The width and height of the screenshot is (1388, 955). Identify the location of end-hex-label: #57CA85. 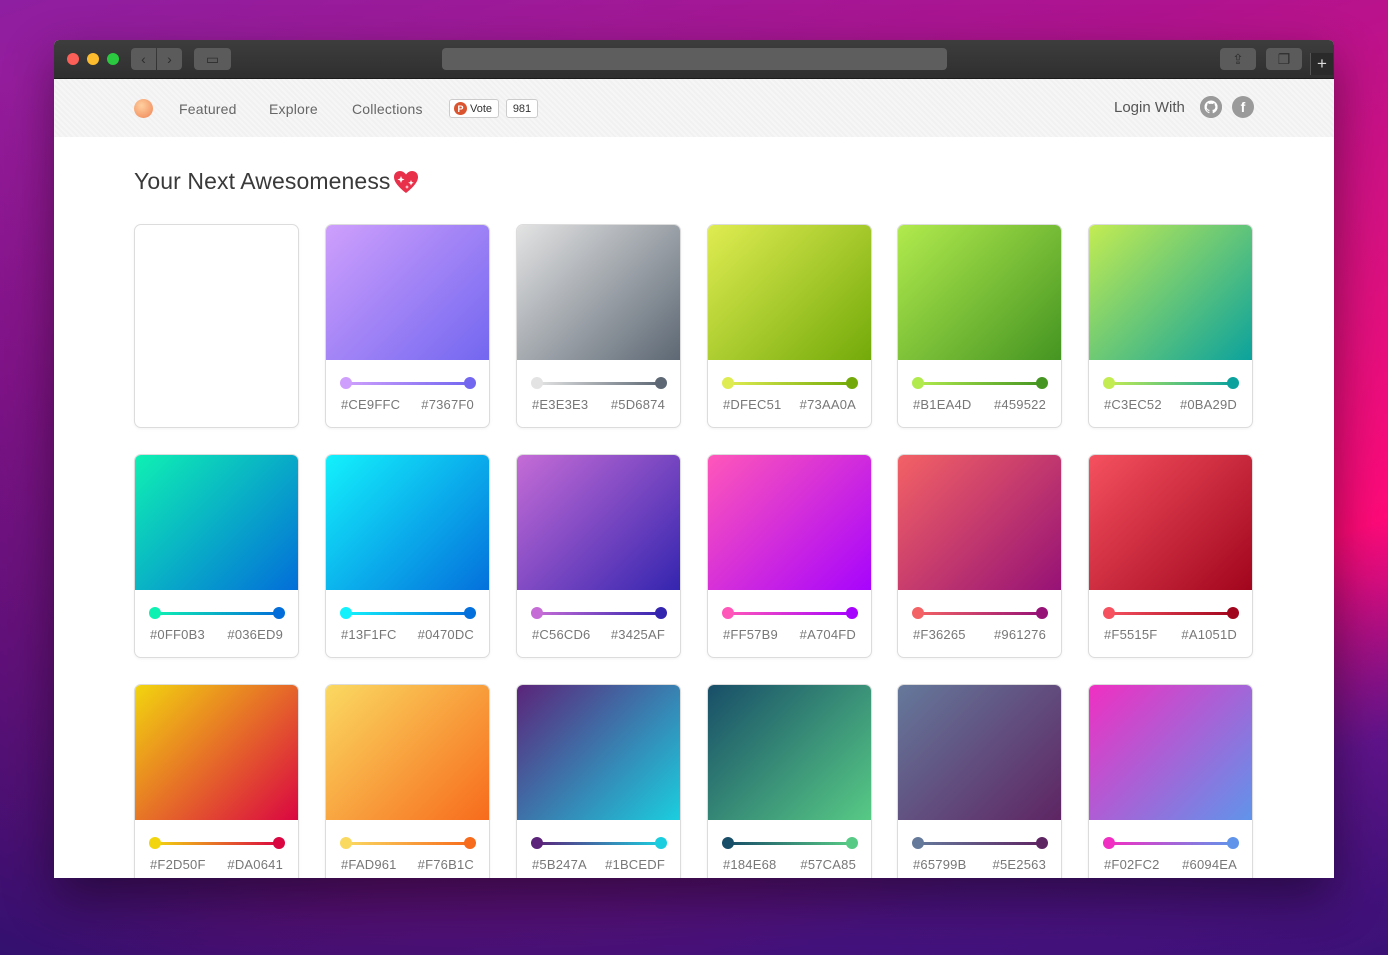
(828, 864).